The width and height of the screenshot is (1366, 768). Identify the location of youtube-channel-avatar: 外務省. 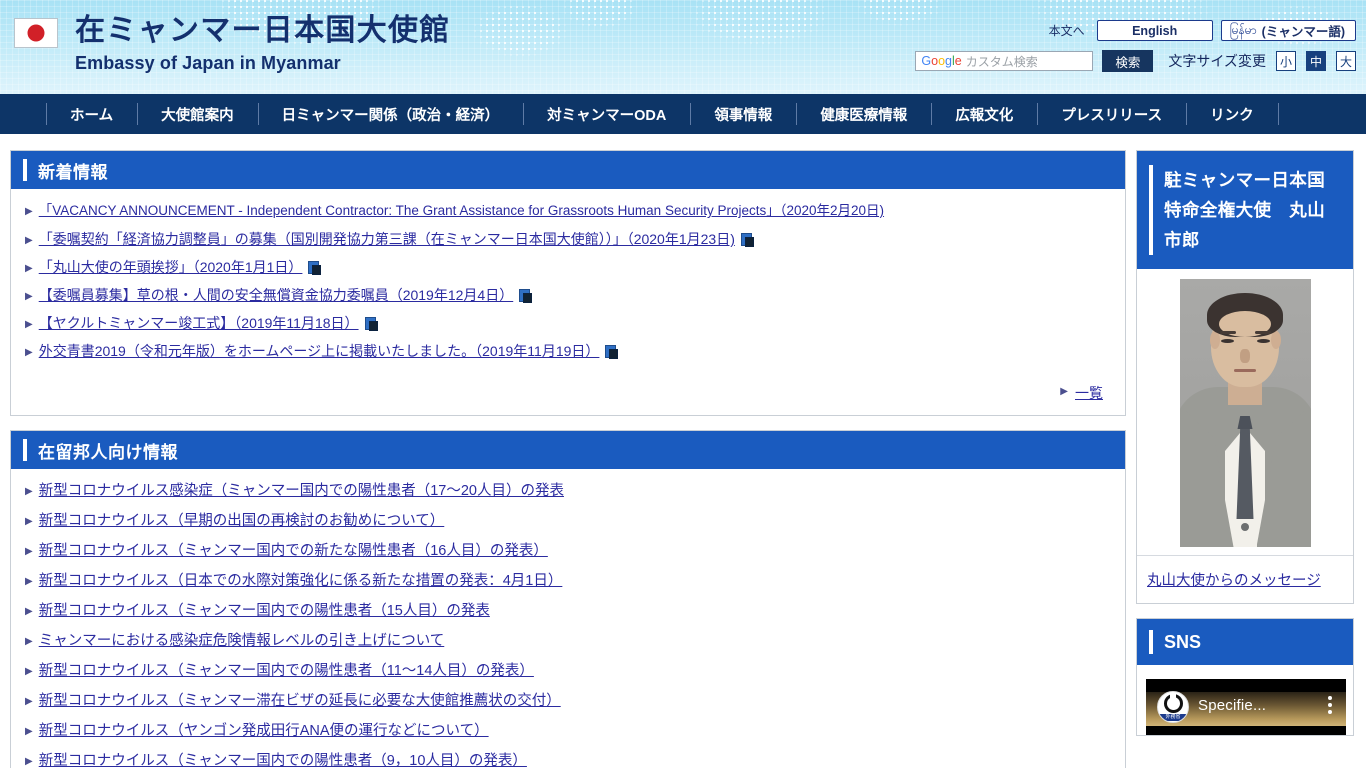
(1173, 707).